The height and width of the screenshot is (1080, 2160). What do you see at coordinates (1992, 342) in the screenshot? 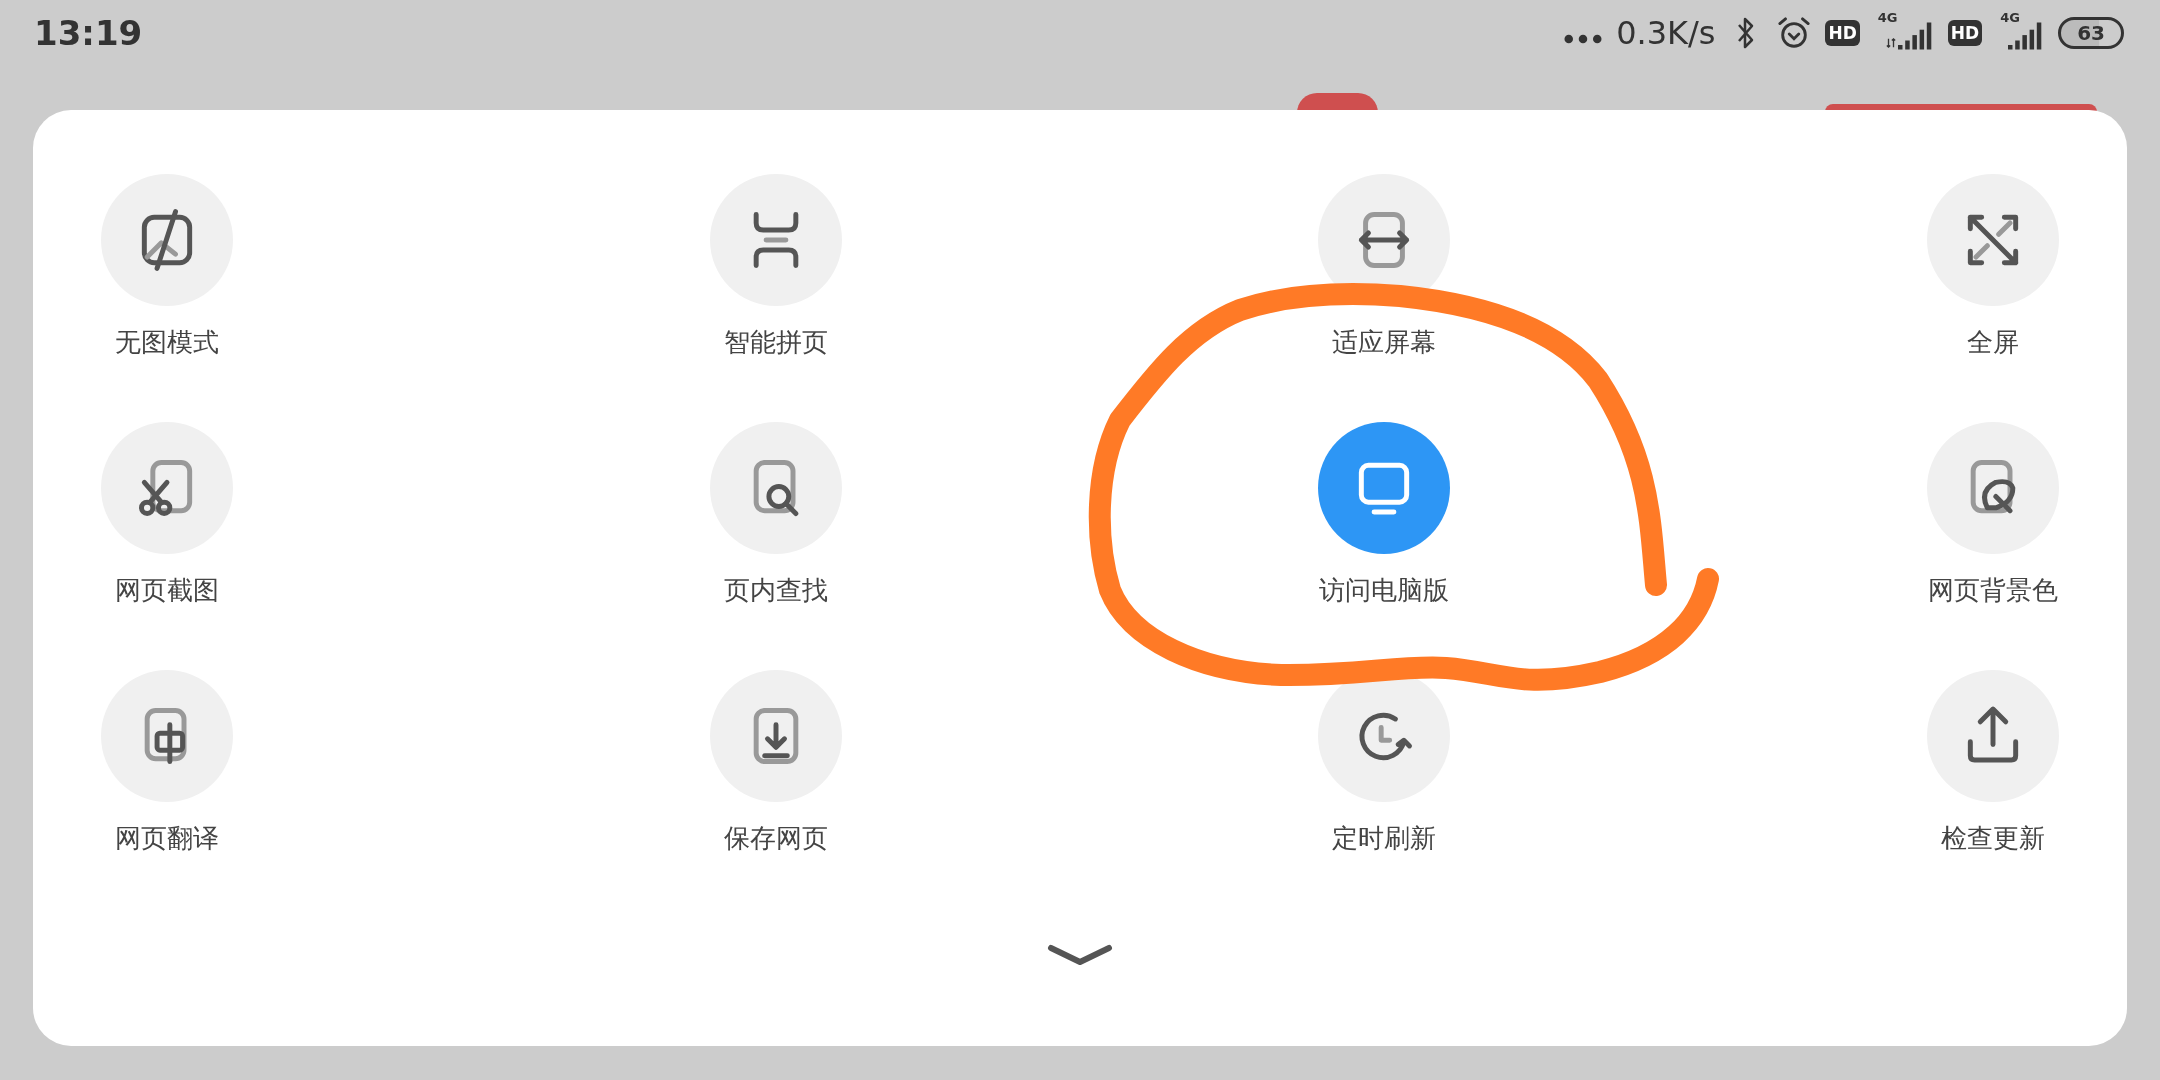
I see `menu-label: 全屏` at bounding box center [1992, 342].